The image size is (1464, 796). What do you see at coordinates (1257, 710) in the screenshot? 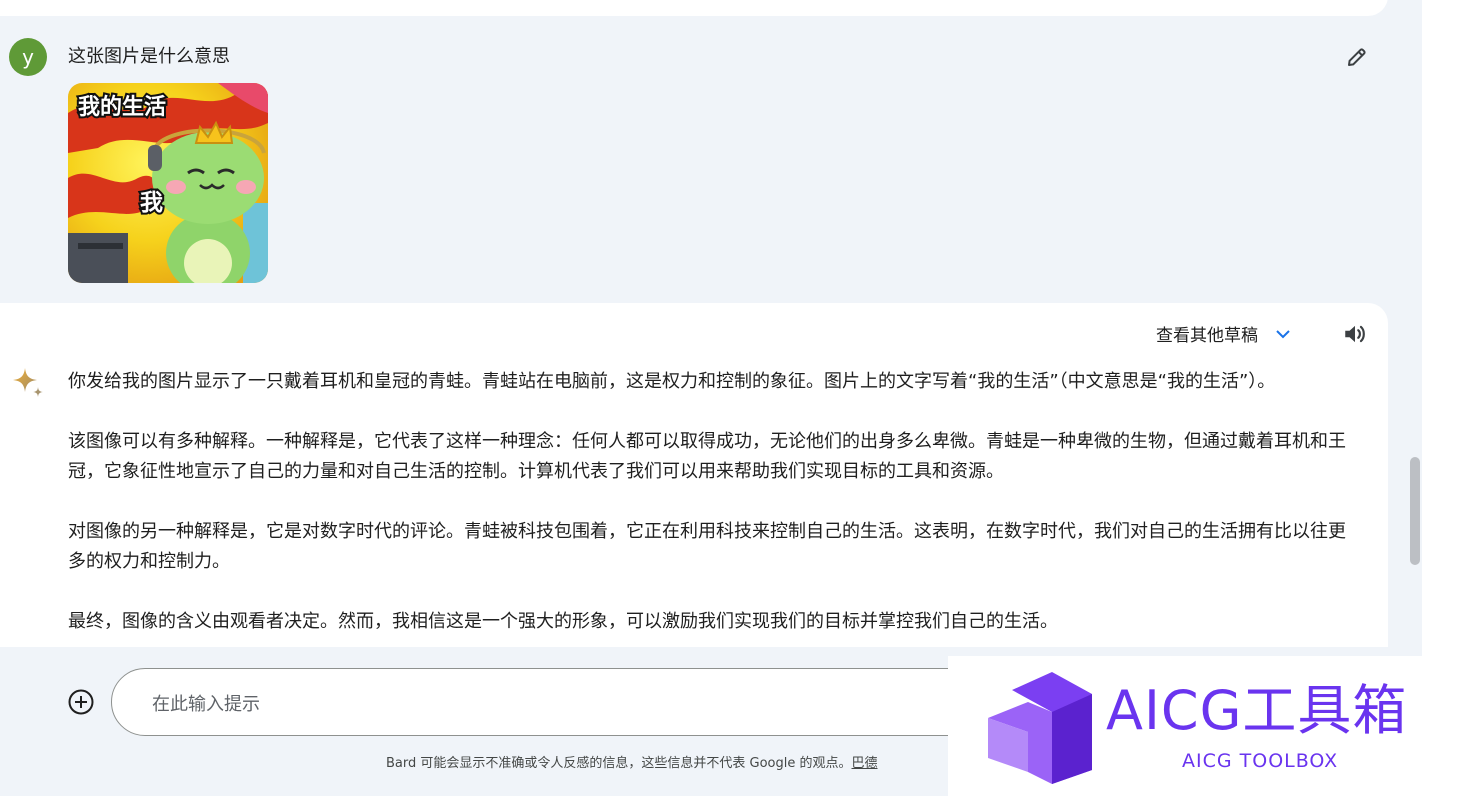
I see `watermark-title: AICG工具箱` at bounding box center [1257, 710].